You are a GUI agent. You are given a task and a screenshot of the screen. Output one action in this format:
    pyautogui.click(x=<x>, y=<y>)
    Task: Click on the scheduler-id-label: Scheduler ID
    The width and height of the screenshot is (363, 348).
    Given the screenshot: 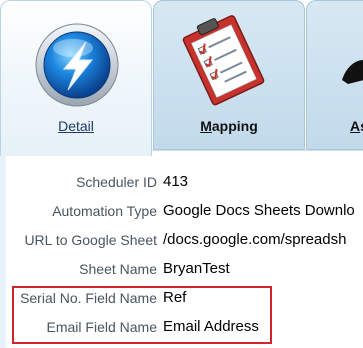 What is the action you would take?
    pyautogui.click(x=116, y=182)
    